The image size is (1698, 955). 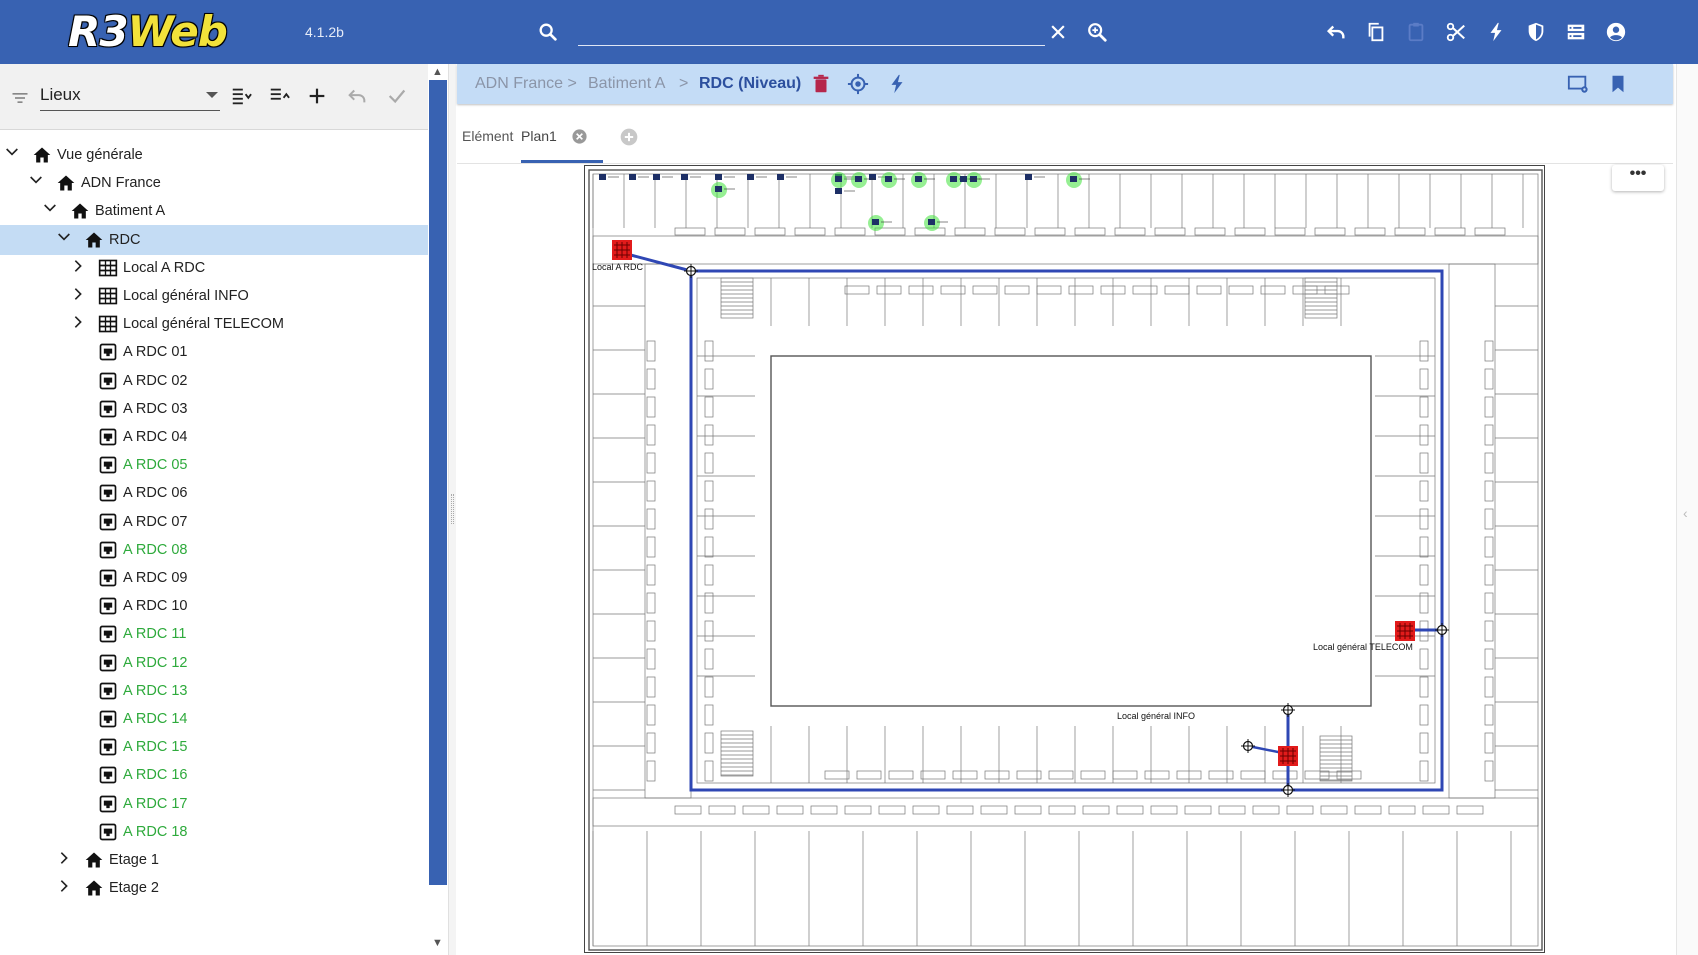 I want to click on tree-item-a-rdc-13: A RDC 13, so click(x=214, y=691).